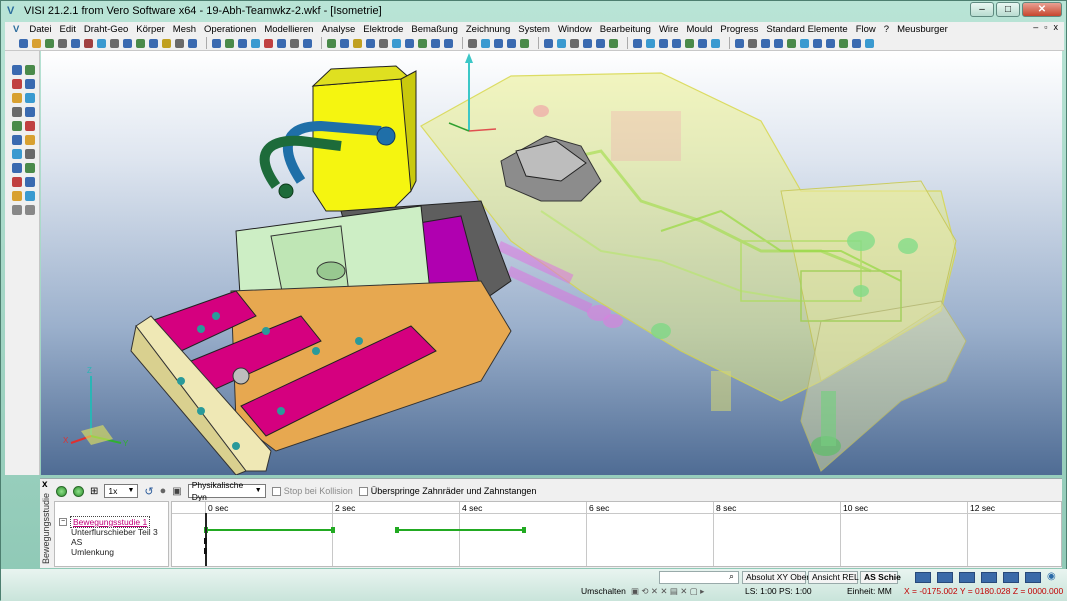 This screenshot has height=601, width=1067. Describe the element at coordinates (268, 530) in the screenshot. I see `timeline-bar-unterflurschieber` at that location.